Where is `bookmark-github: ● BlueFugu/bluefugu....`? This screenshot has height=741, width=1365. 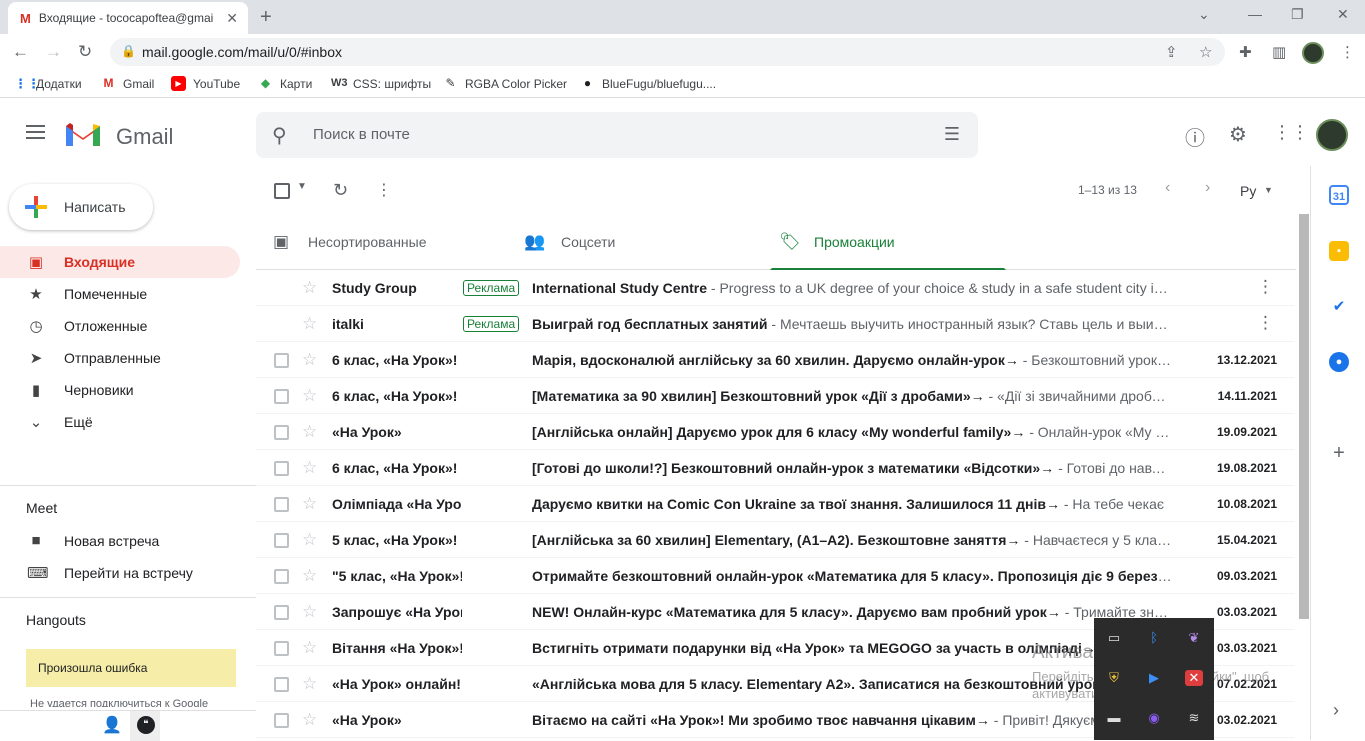
bookmark-github: ● BlueFugu/bluefugu.... is located at coordinates (648, 83).